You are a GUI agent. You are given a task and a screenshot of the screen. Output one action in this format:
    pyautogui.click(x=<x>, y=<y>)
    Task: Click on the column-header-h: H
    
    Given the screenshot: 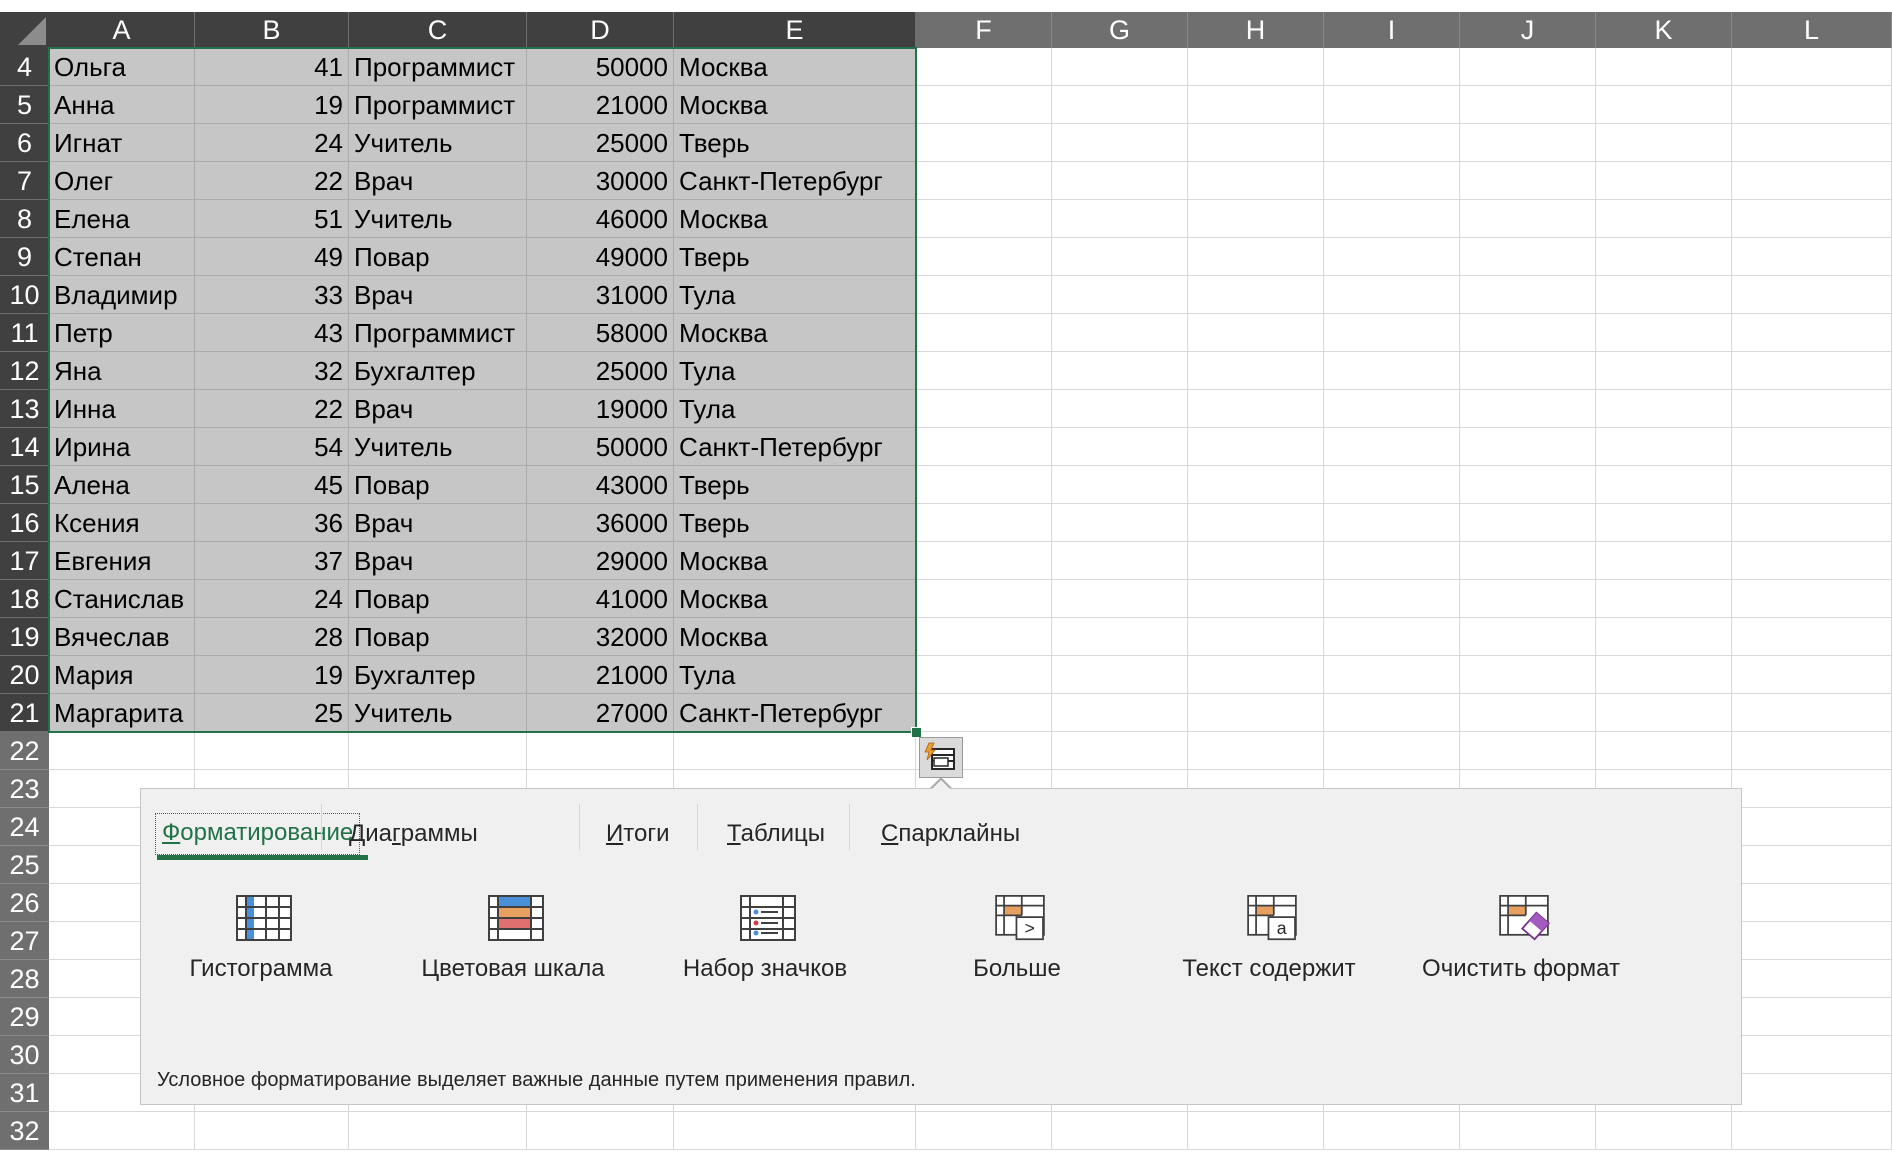 What is the action you would take?
    pyautogui.click(x=1256, y=30)
    